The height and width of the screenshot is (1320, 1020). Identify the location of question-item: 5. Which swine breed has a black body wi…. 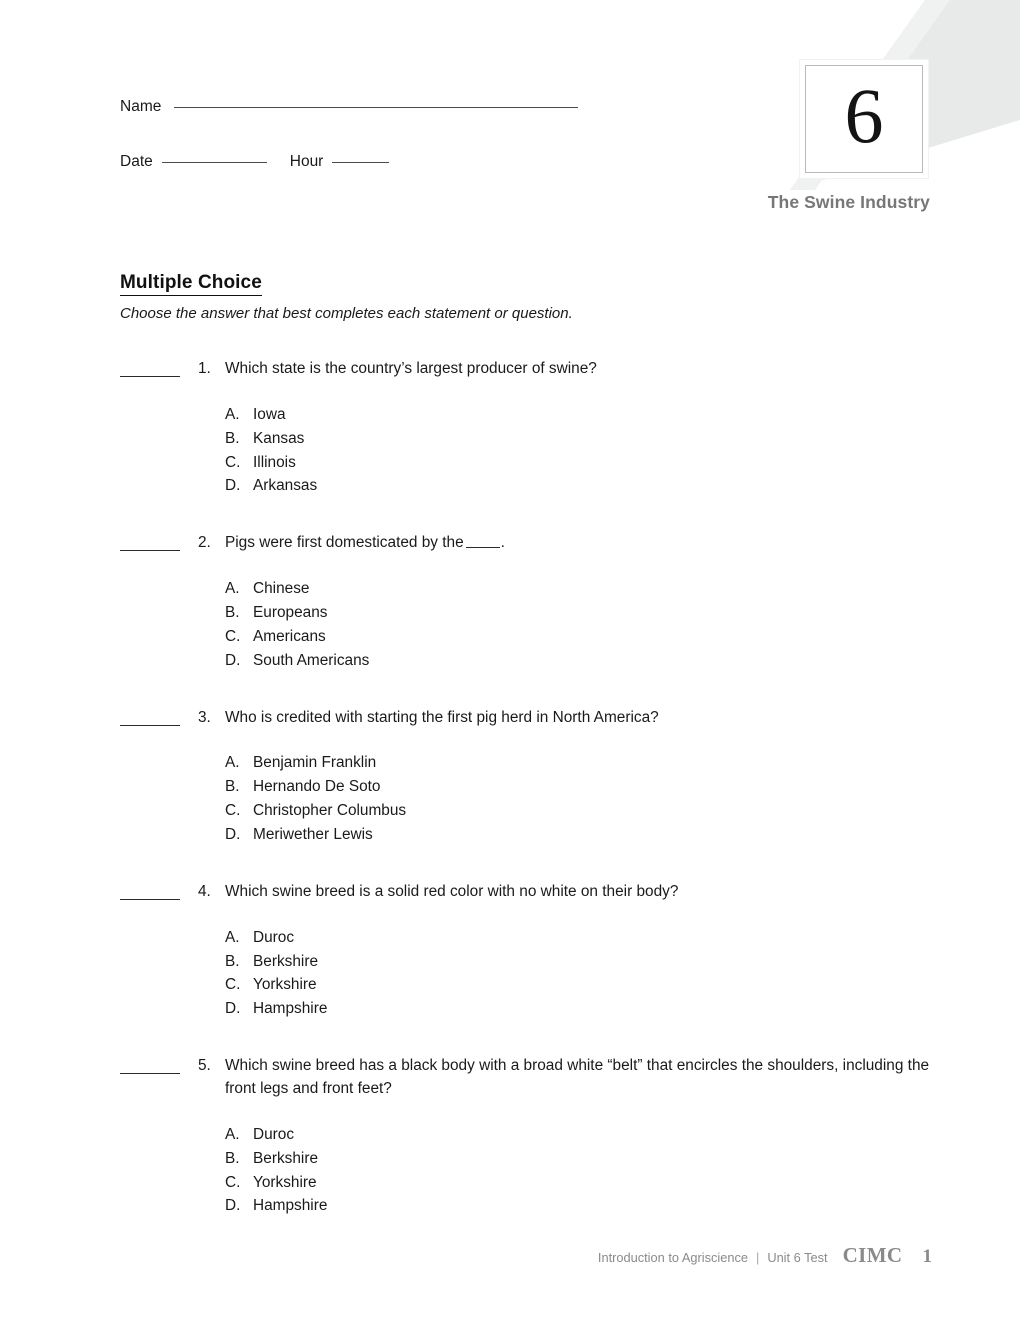
(535, 1136).